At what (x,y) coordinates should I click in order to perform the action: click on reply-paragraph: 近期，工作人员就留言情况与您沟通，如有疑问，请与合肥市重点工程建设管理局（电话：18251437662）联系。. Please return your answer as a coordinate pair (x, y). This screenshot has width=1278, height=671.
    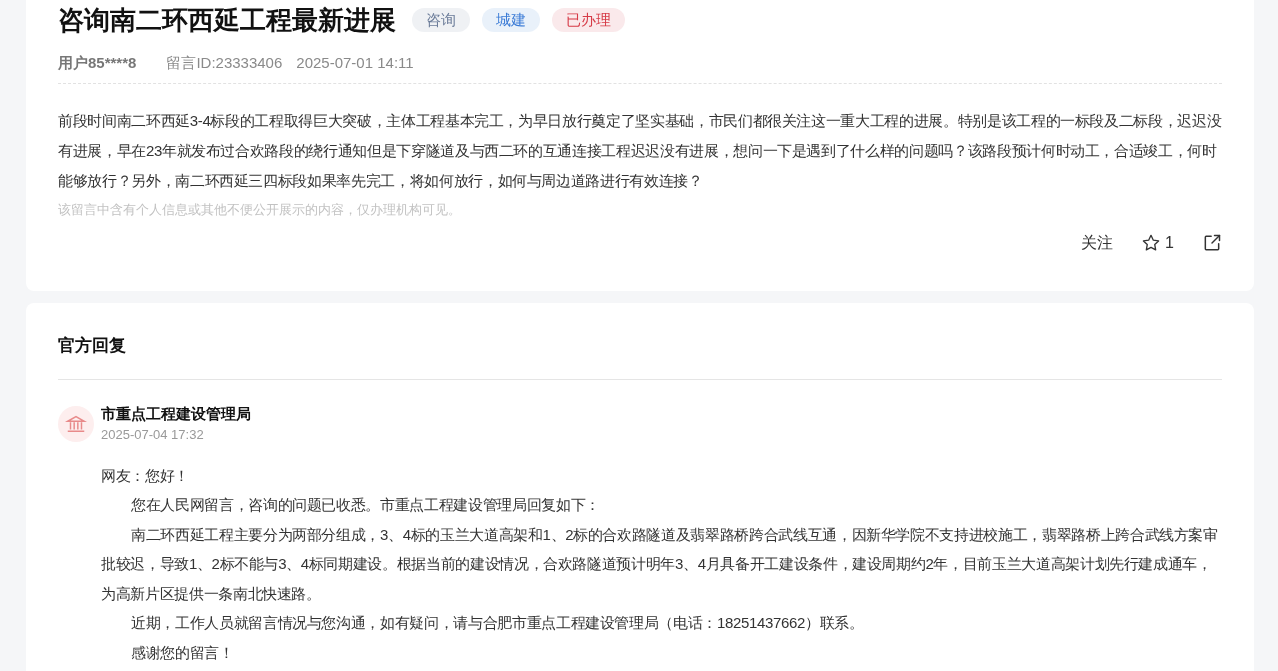
    Looking at the image, I should click on (497, 623).